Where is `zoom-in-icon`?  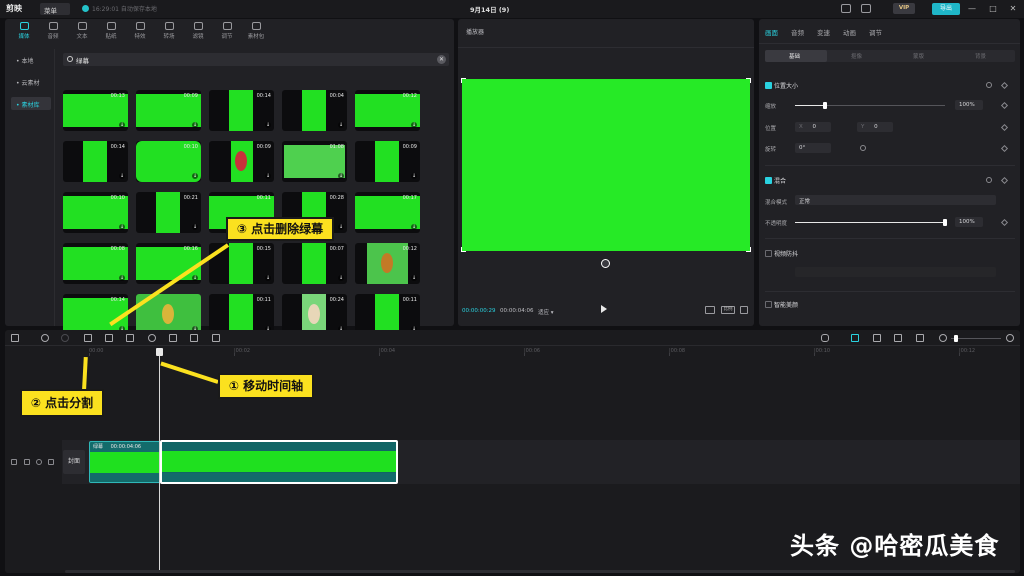 zoom-in-icon is located at coordinates (1010, 338).